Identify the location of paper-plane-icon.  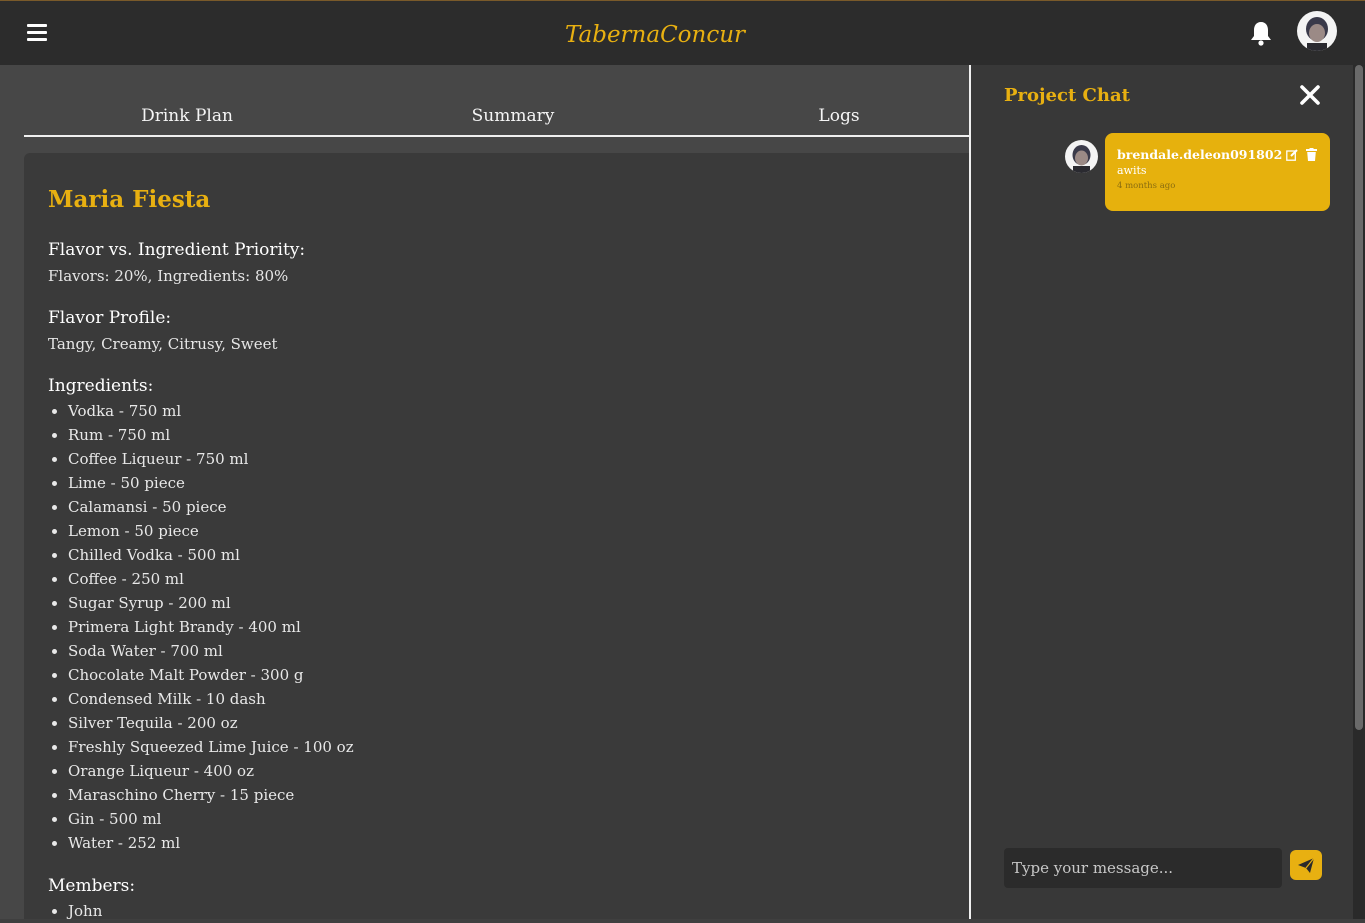
(1306, 865).